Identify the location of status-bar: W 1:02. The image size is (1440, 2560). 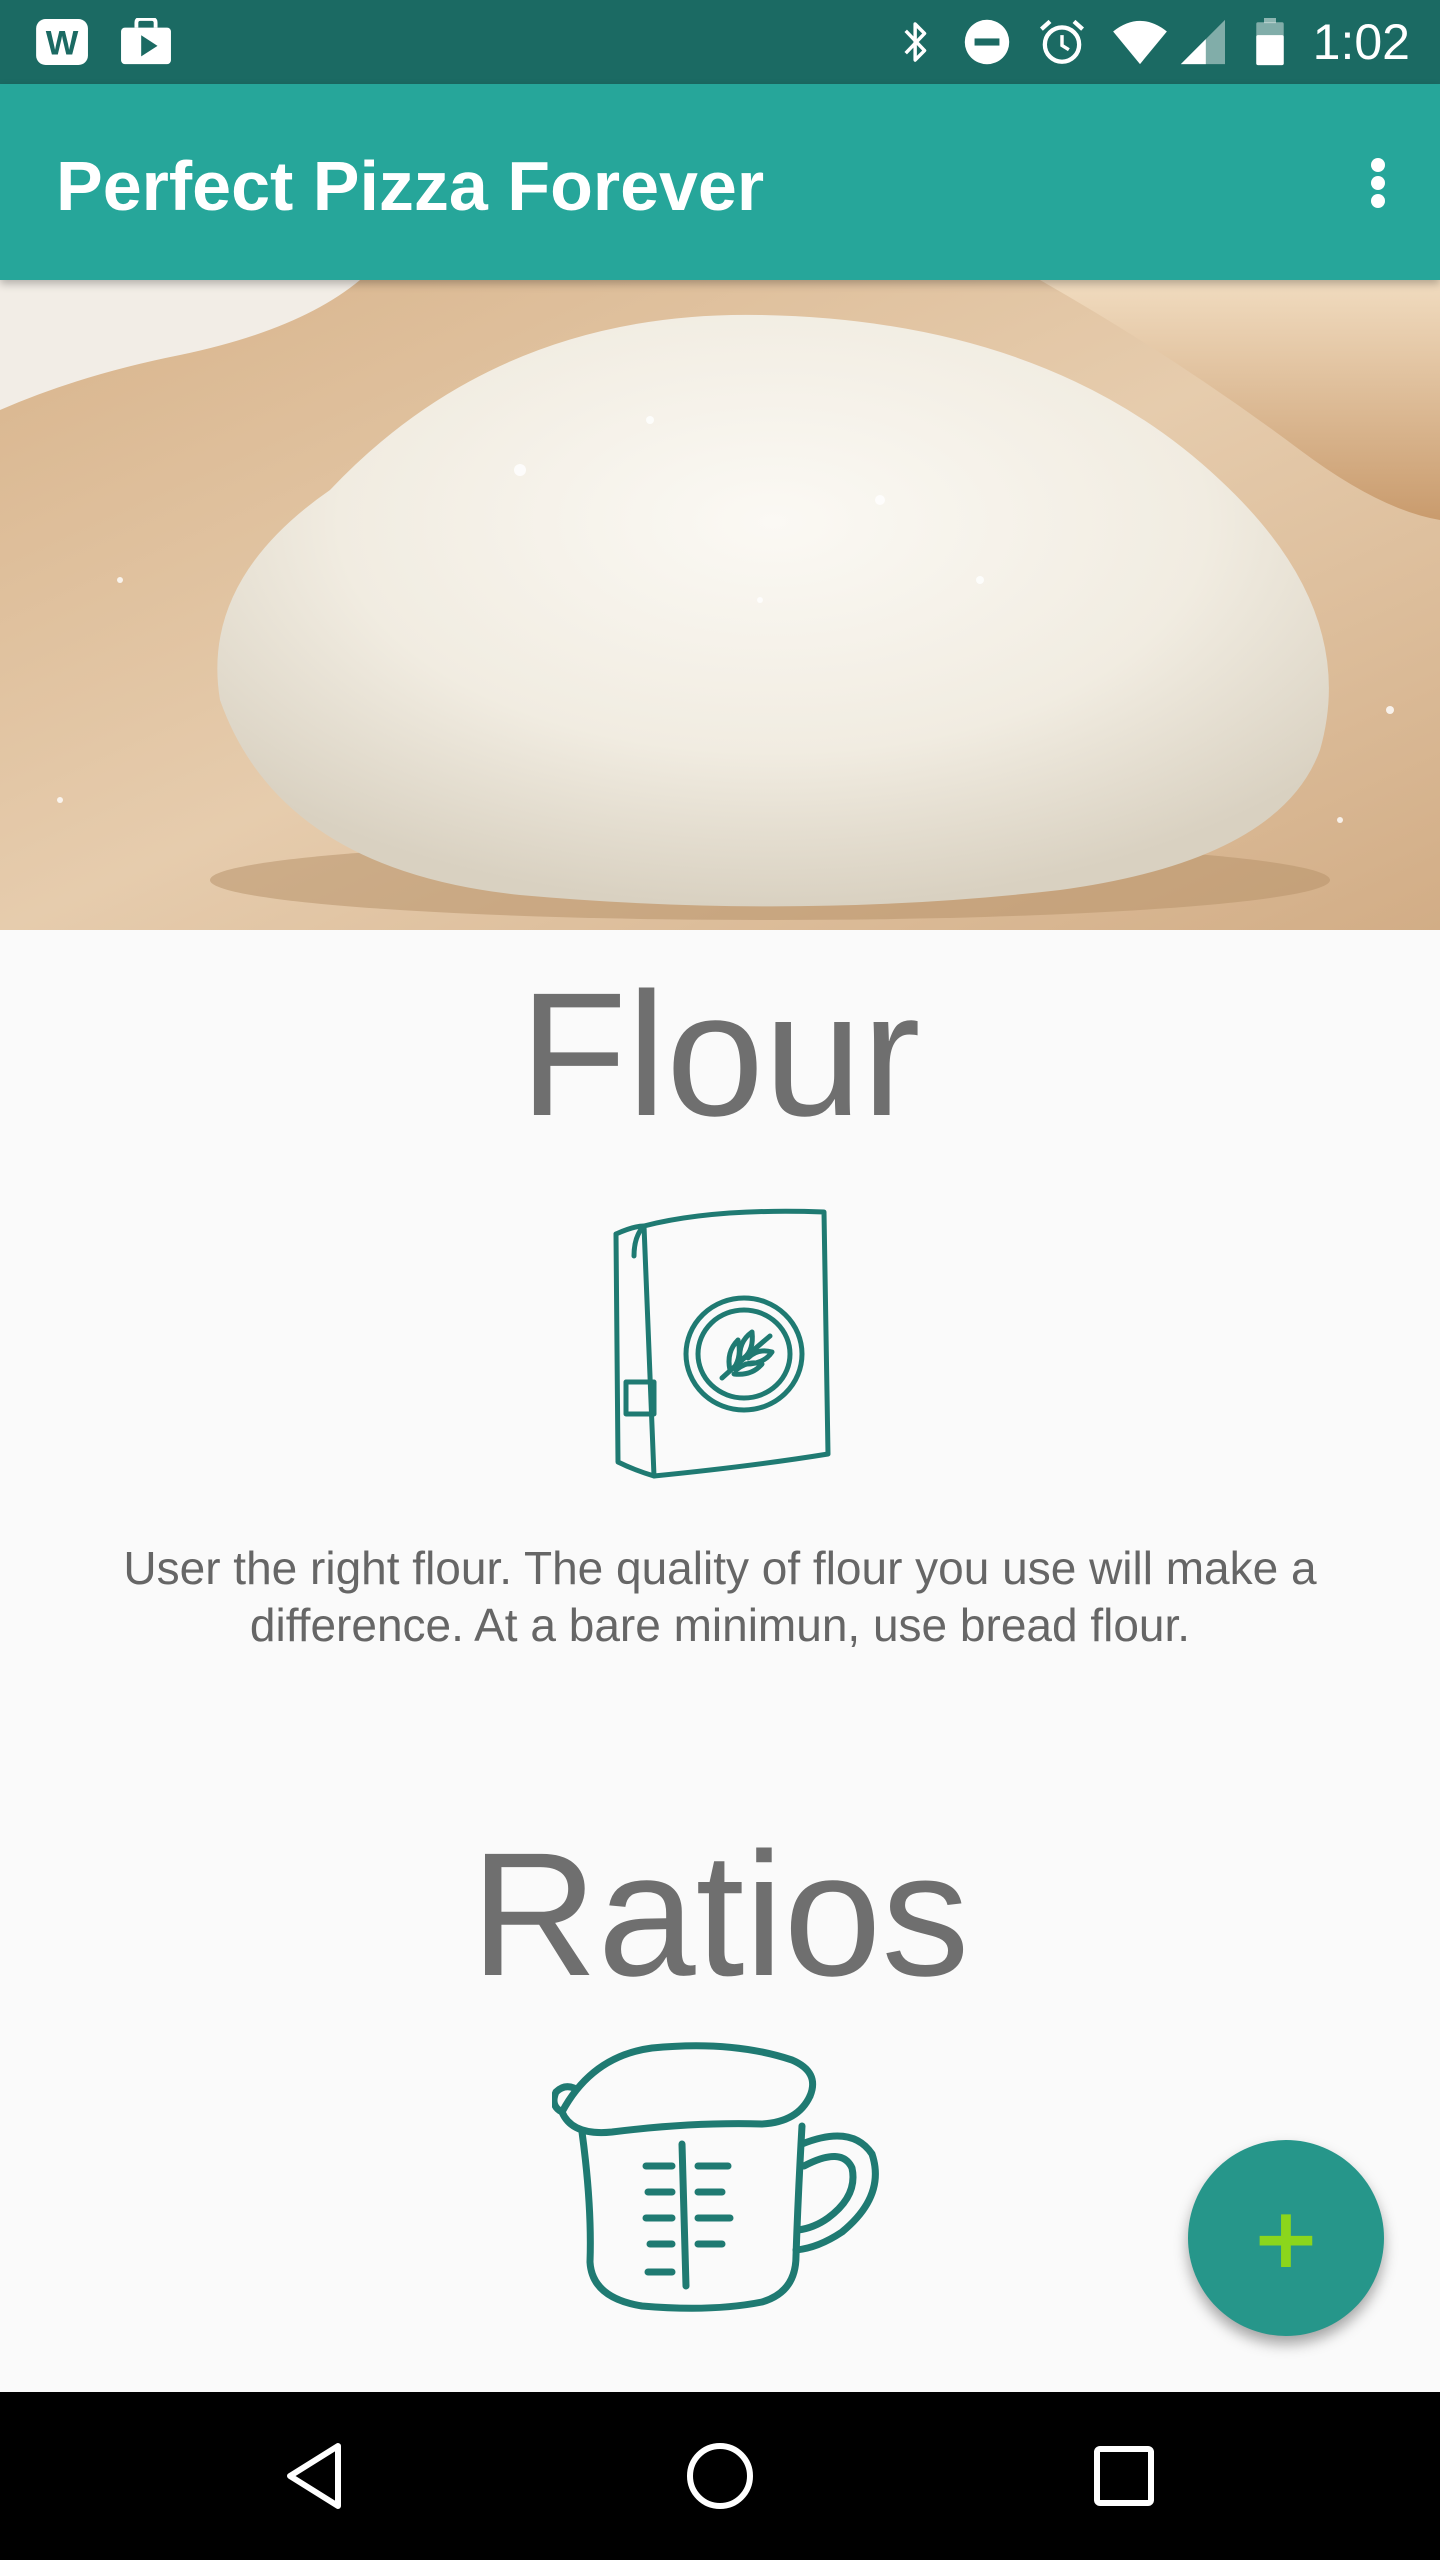
(720, 42).